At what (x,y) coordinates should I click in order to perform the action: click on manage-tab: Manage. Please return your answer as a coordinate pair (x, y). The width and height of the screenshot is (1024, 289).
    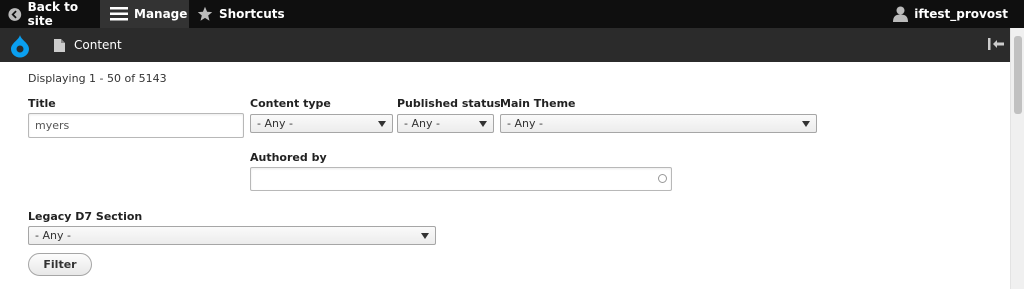
    Looking at the image, I should click on (144, 14).